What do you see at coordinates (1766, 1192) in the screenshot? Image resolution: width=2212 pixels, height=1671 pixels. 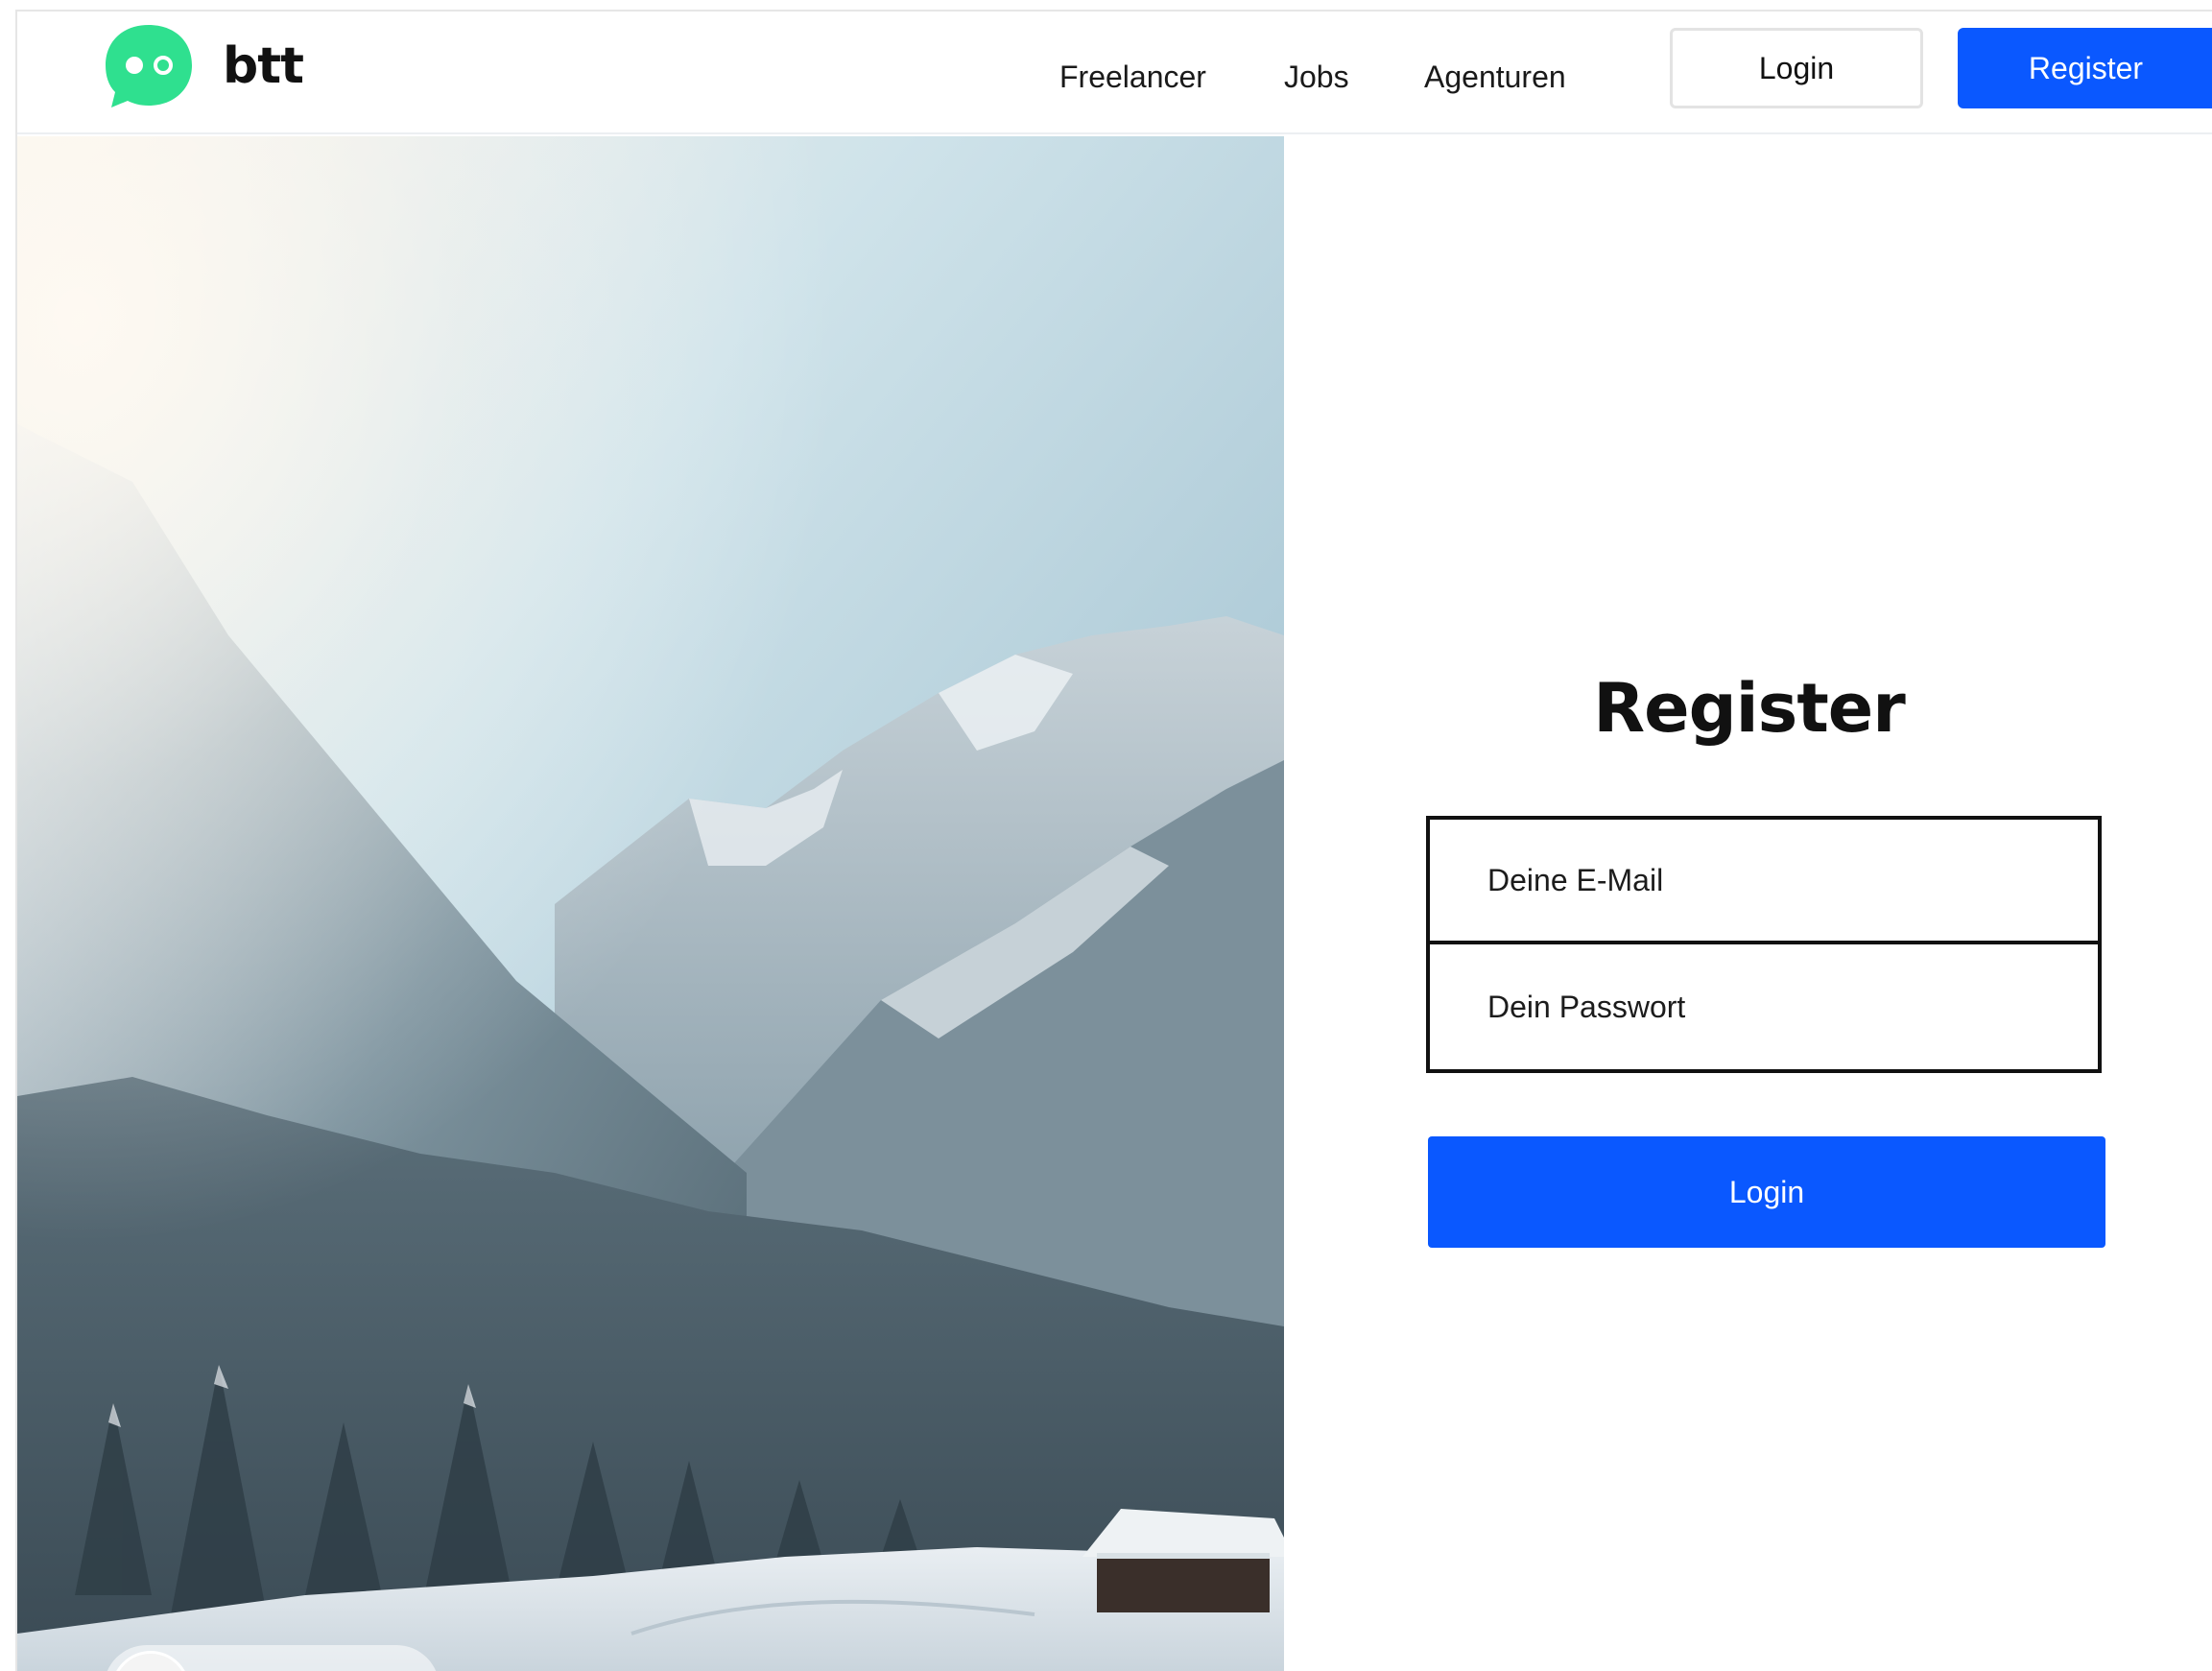 I see `submit-login-button: Login` at bounding box center [1766, 1192].